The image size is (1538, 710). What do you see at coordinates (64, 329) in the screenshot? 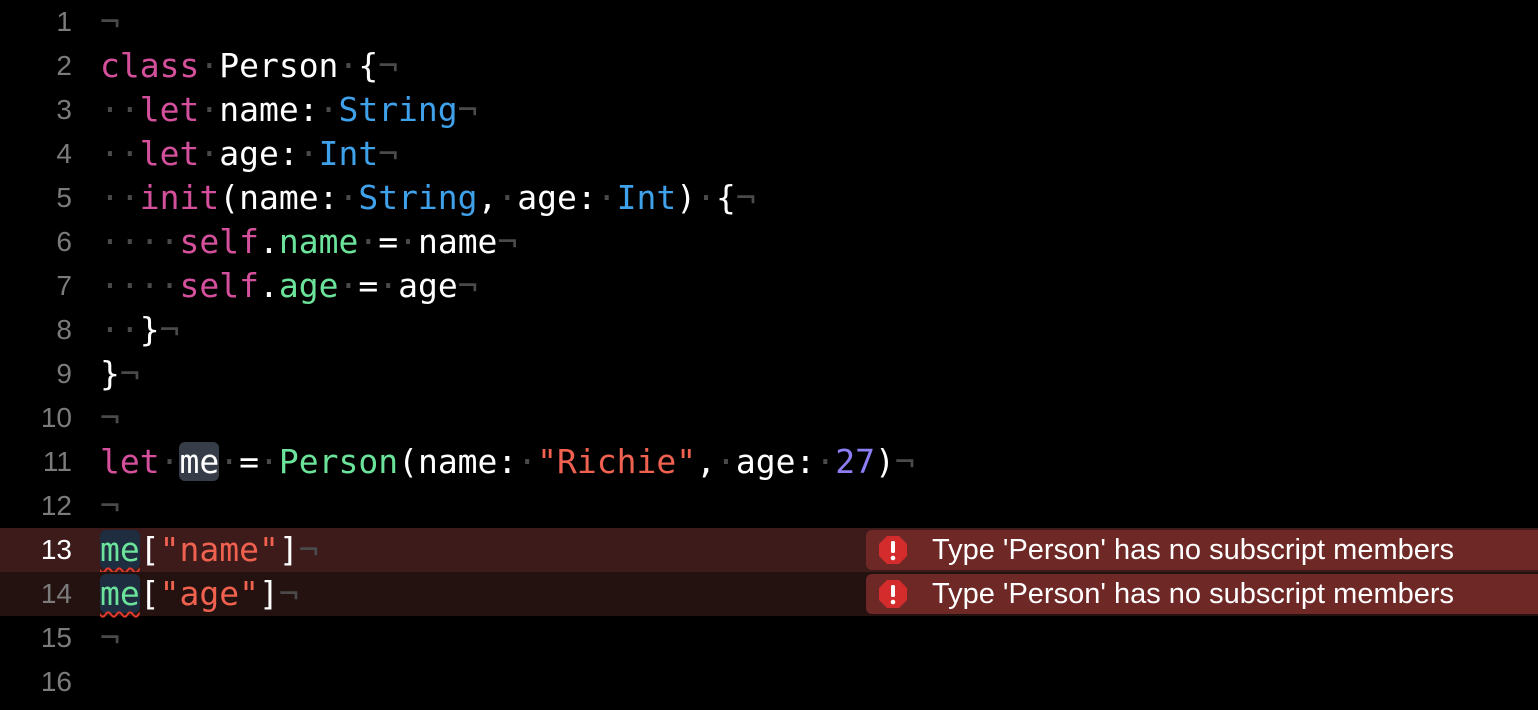
I see `line-number: 8` at bounding box center [64, 329].